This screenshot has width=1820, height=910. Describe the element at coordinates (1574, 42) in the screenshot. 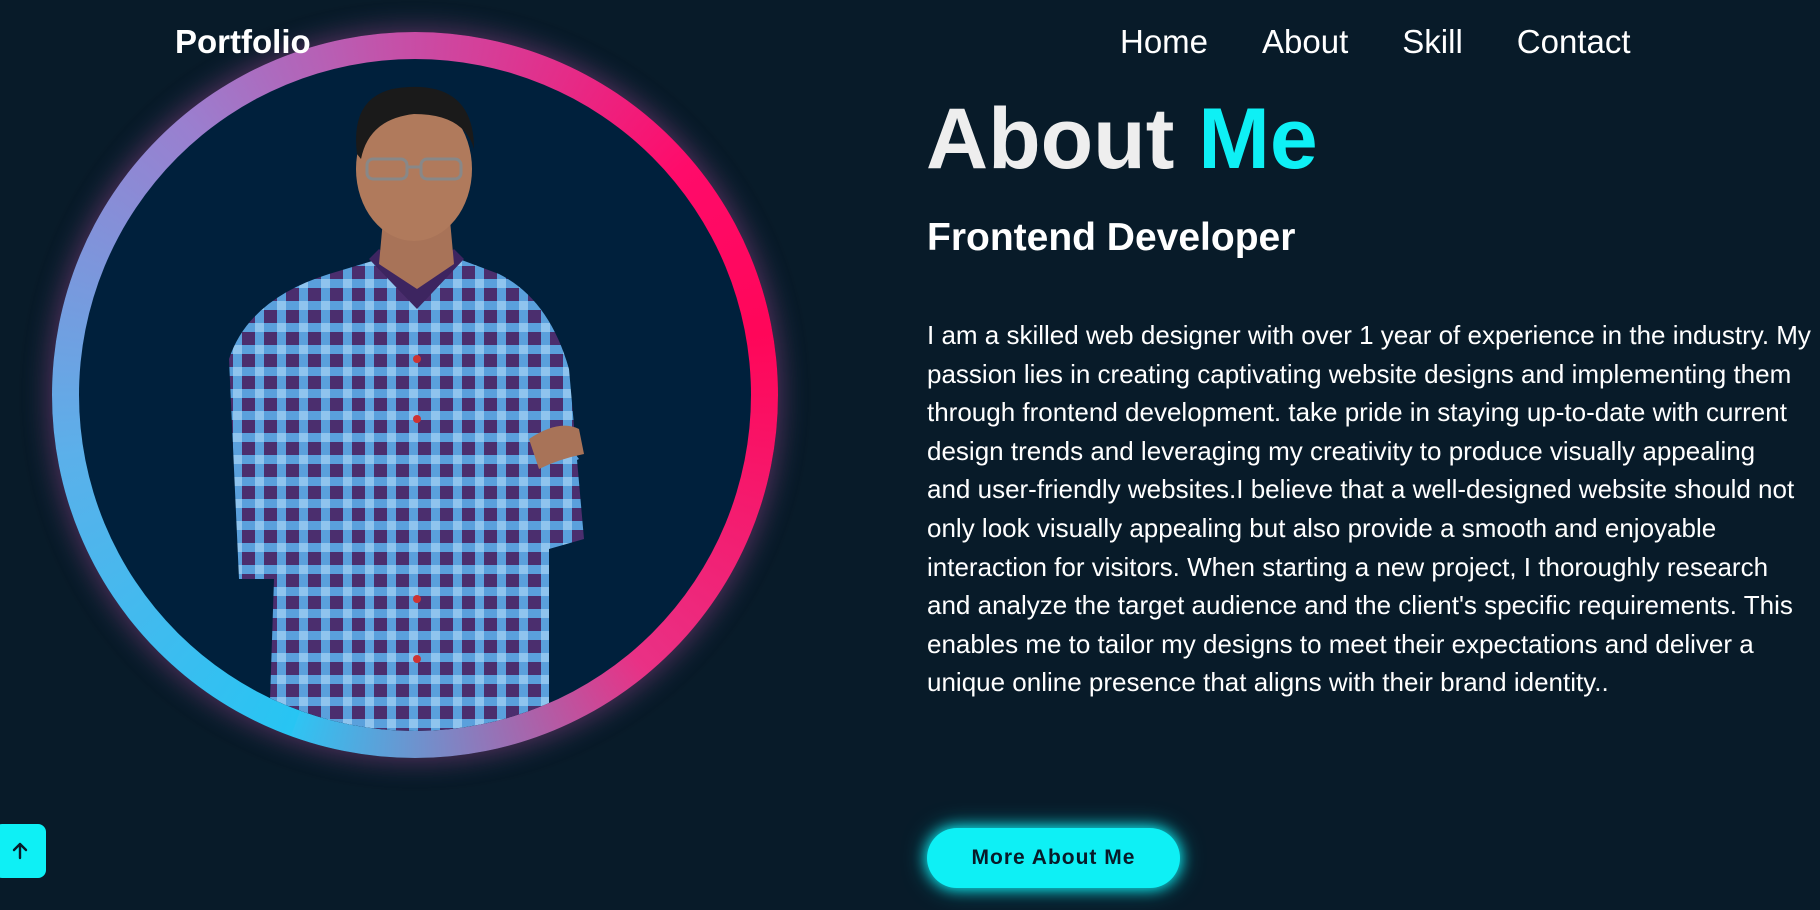

I see `nav-contact: Contact` at that location.